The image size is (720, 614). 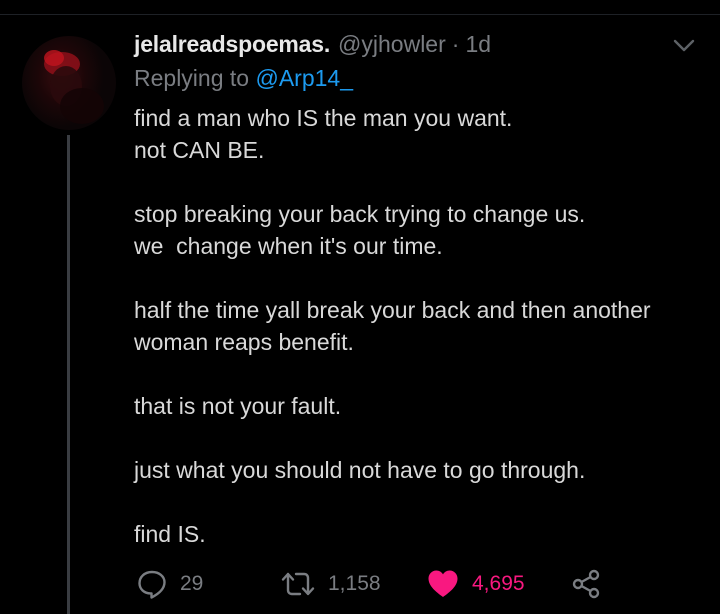 What do you see at coordinates (199, 150) in the screenshot?
I see `tweet-text-line: not CAN BE.` at bounding box center [199, 150].